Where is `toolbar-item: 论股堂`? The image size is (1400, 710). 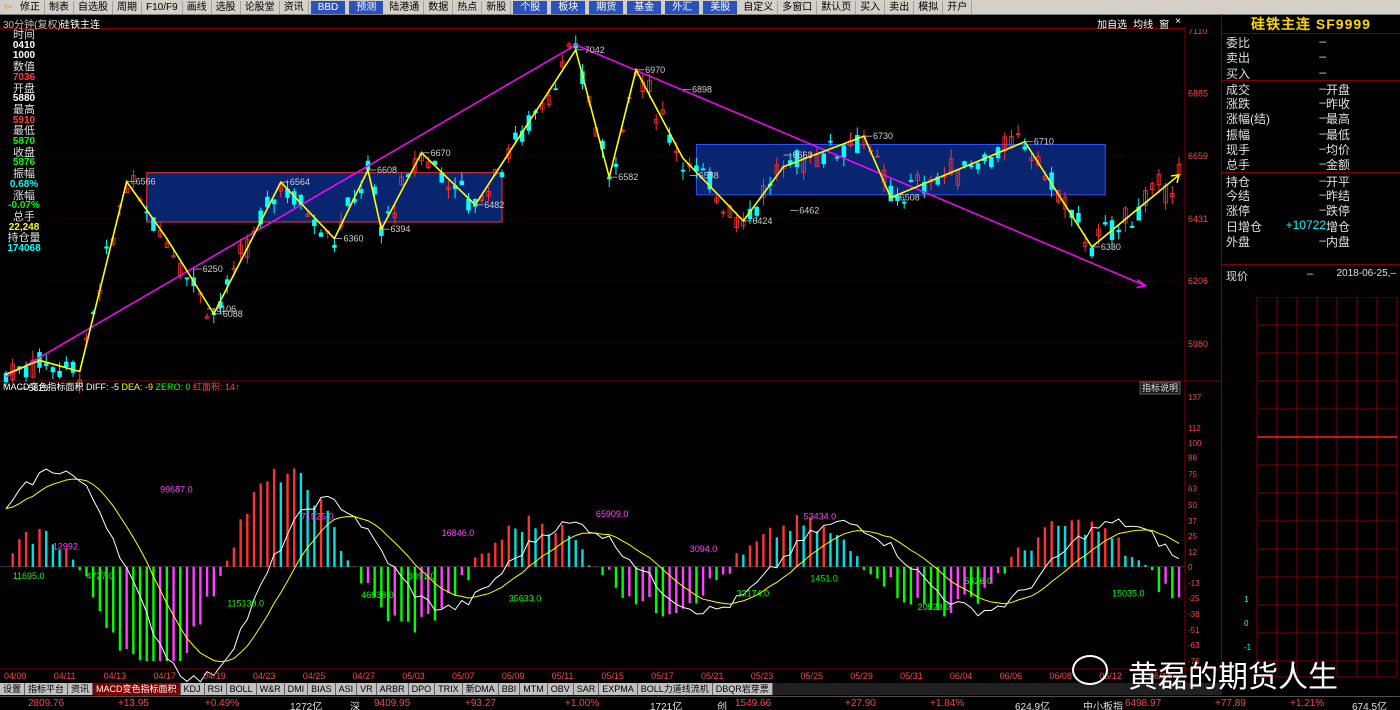
toolbar-item: 论股堂 is located at coordinates (260, 7).